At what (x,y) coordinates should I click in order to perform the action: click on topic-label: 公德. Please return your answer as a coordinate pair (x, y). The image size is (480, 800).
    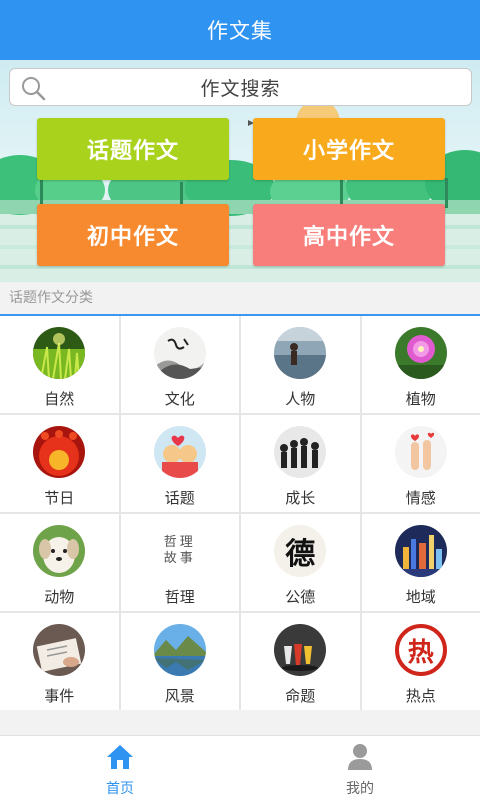
    Looking at the image, I should click on (300, 597).